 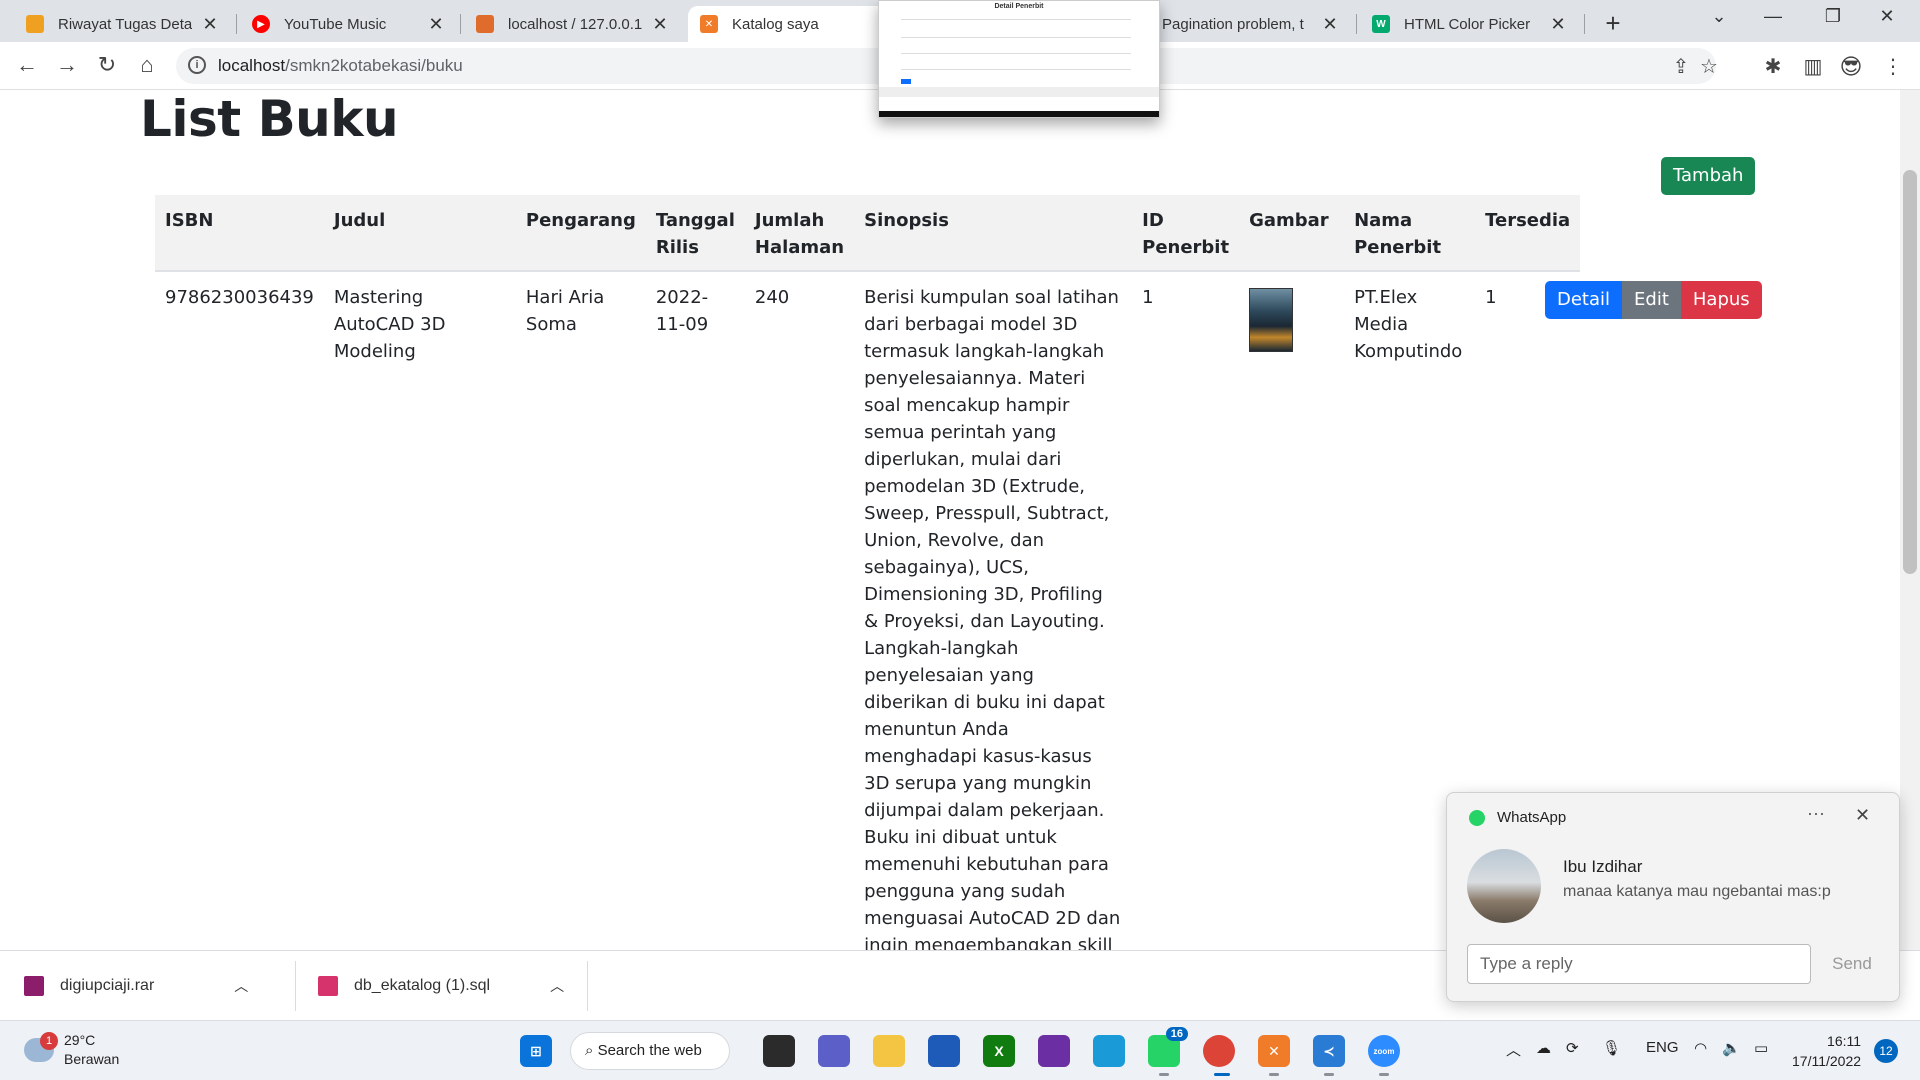 What do you see at coordinates (1708, 176) in the screenshot?
I see `add-book-button: Tambah` at bounding box center [1708, 176].